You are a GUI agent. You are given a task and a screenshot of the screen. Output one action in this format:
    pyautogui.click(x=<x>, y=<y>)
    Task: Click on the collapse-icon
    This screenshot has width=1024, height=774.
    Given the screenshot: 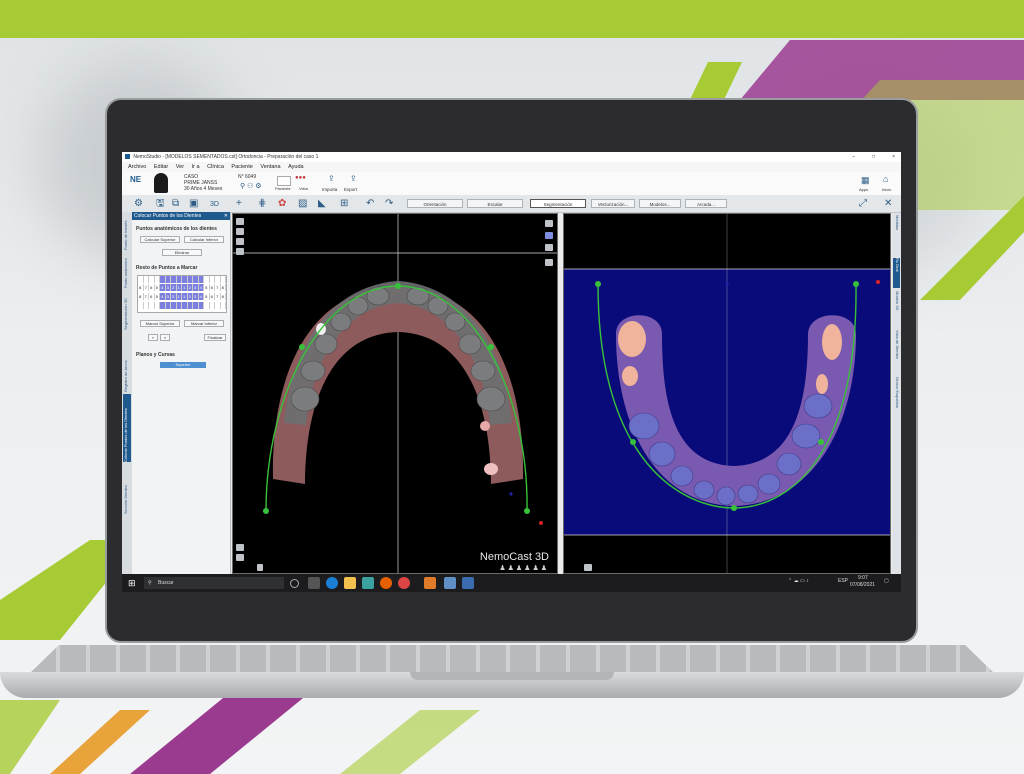 What is the action you would take?
    pyautogui.click(x=549, y=262)
    